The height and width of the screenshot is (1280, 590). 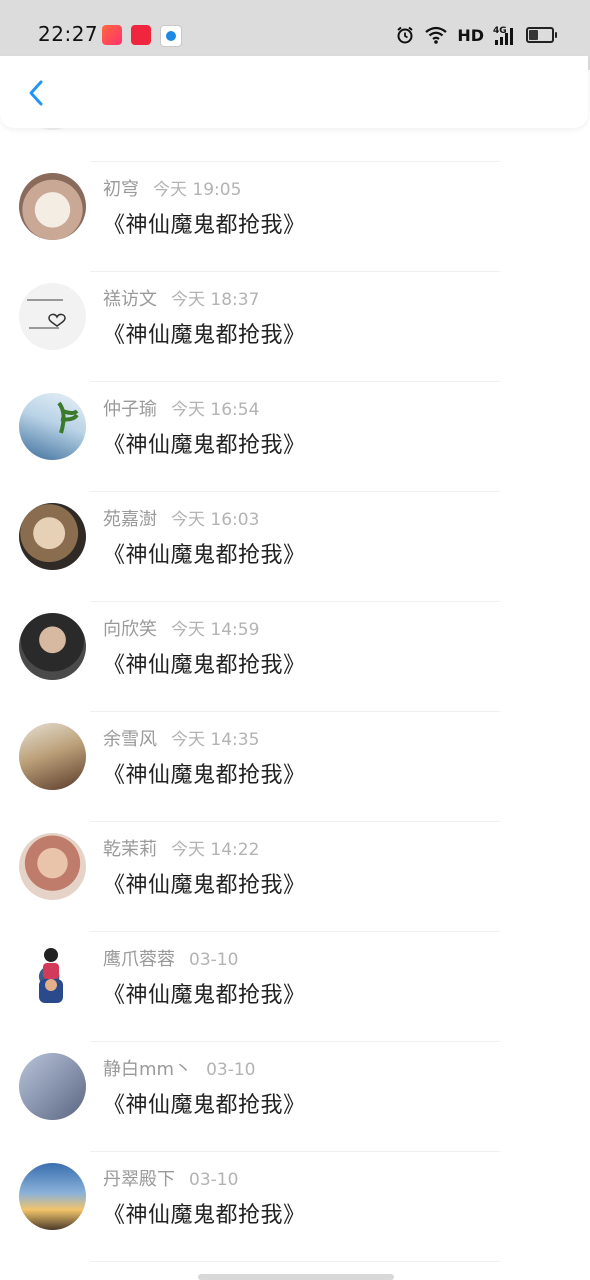 I want to click on back-button, so click(x=37, y=93).